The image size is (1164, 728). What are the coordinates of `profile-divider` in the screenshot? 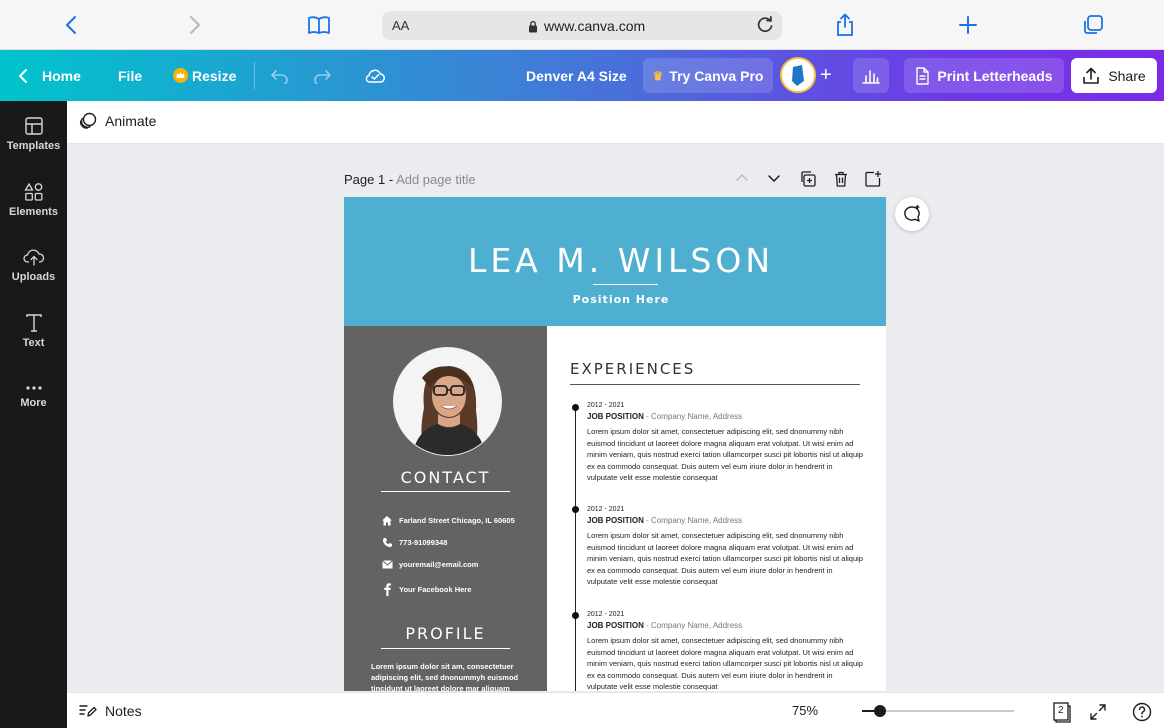 It's located at (445, 648).